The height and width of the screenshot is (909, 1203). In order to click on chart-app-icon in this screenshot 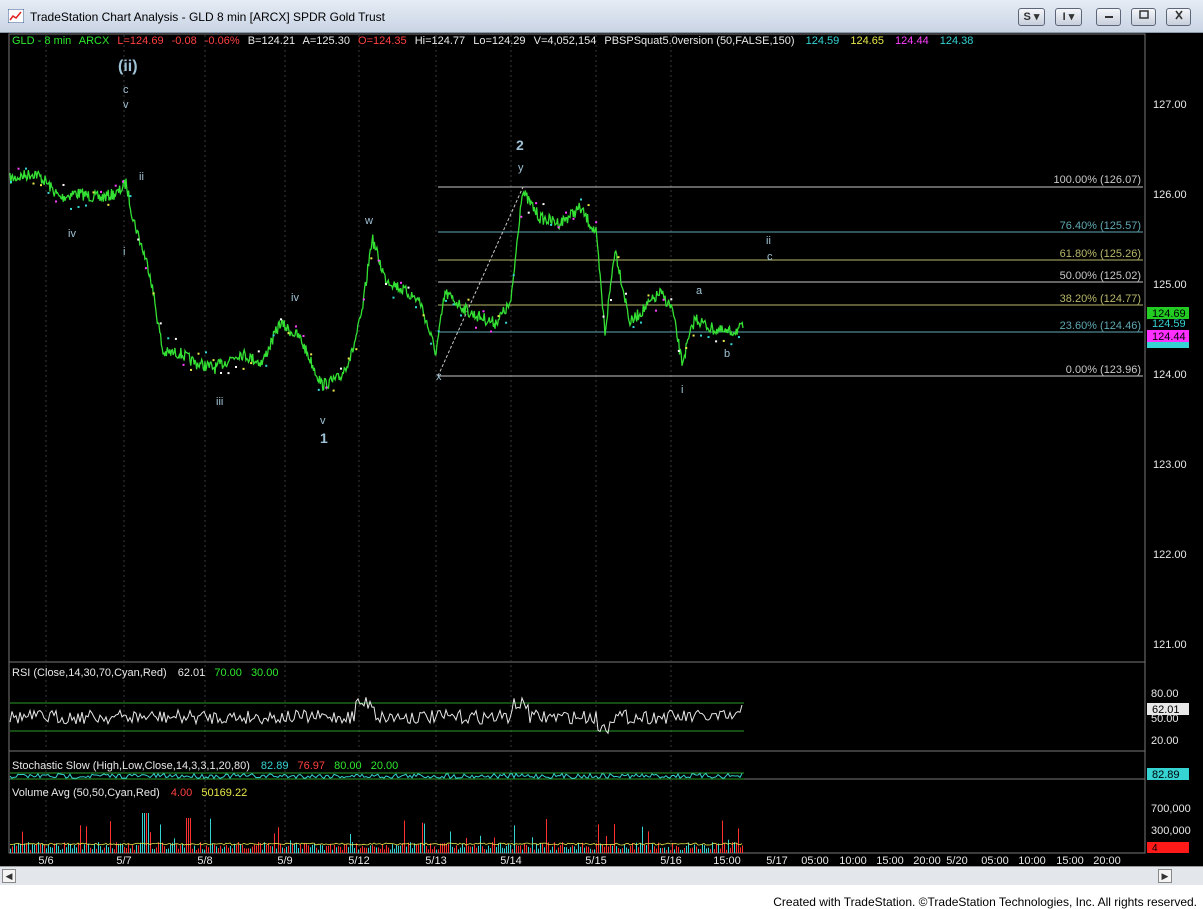, I will do `click(16, 16)`.